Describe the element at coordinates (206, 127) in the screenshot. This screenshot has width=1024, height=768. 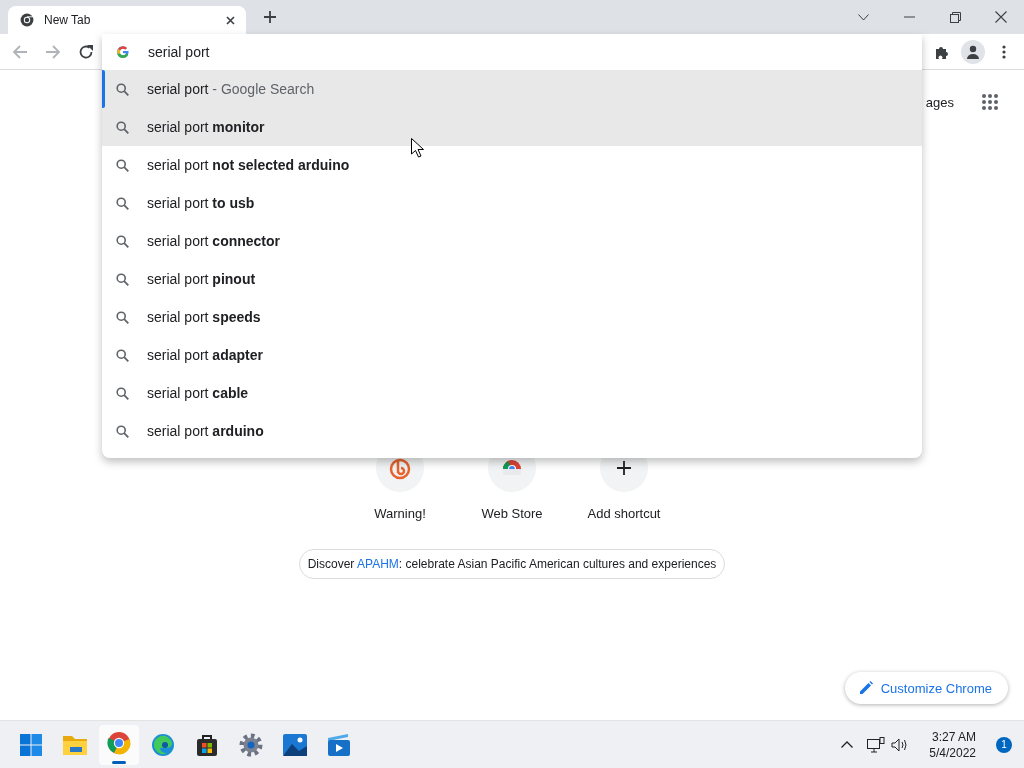
I see `suggestion-text: serial port monitor` at that location.